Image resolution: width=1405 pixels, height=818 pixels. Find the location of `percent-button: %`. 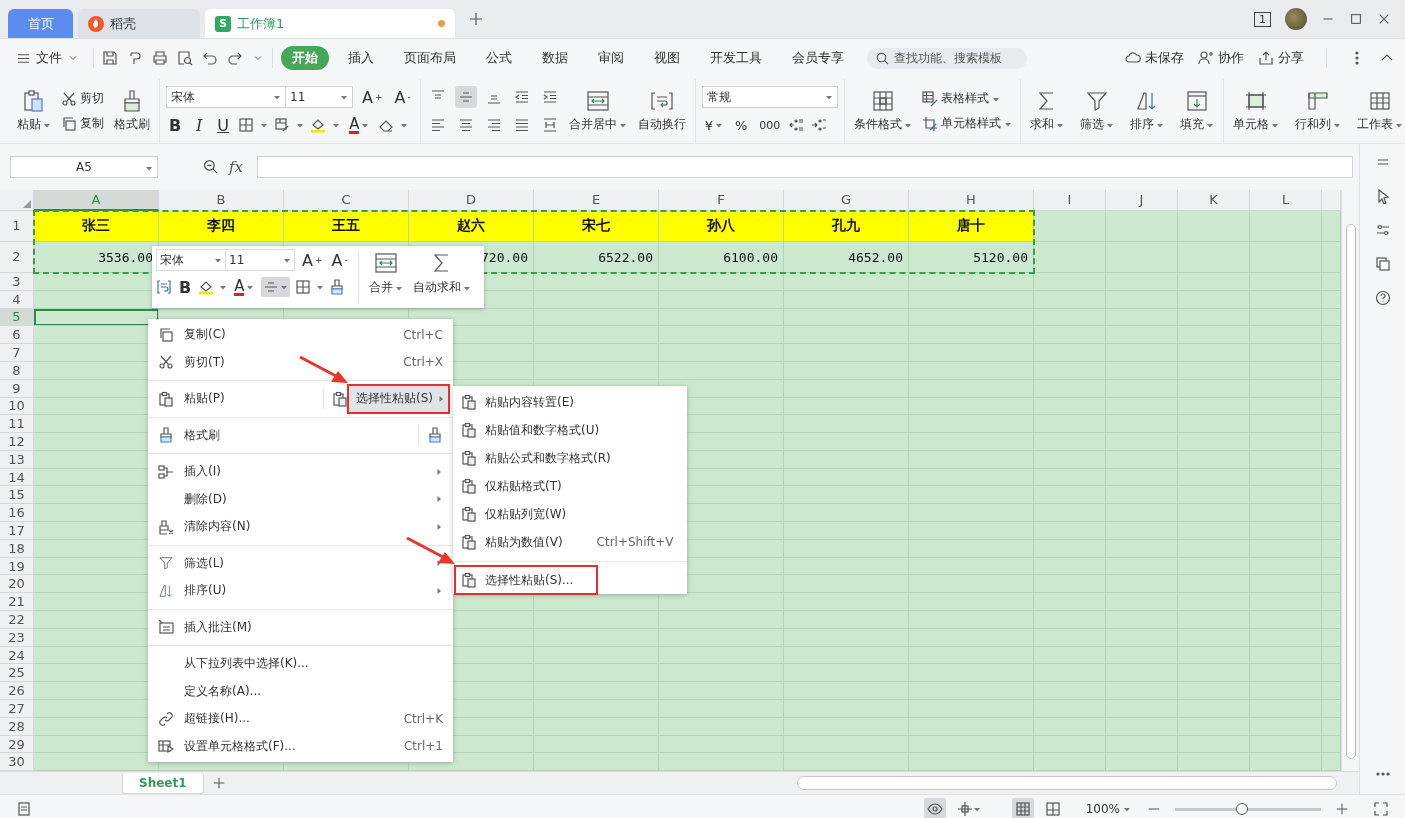

percent-button: % is located at coordinates (741, 125).